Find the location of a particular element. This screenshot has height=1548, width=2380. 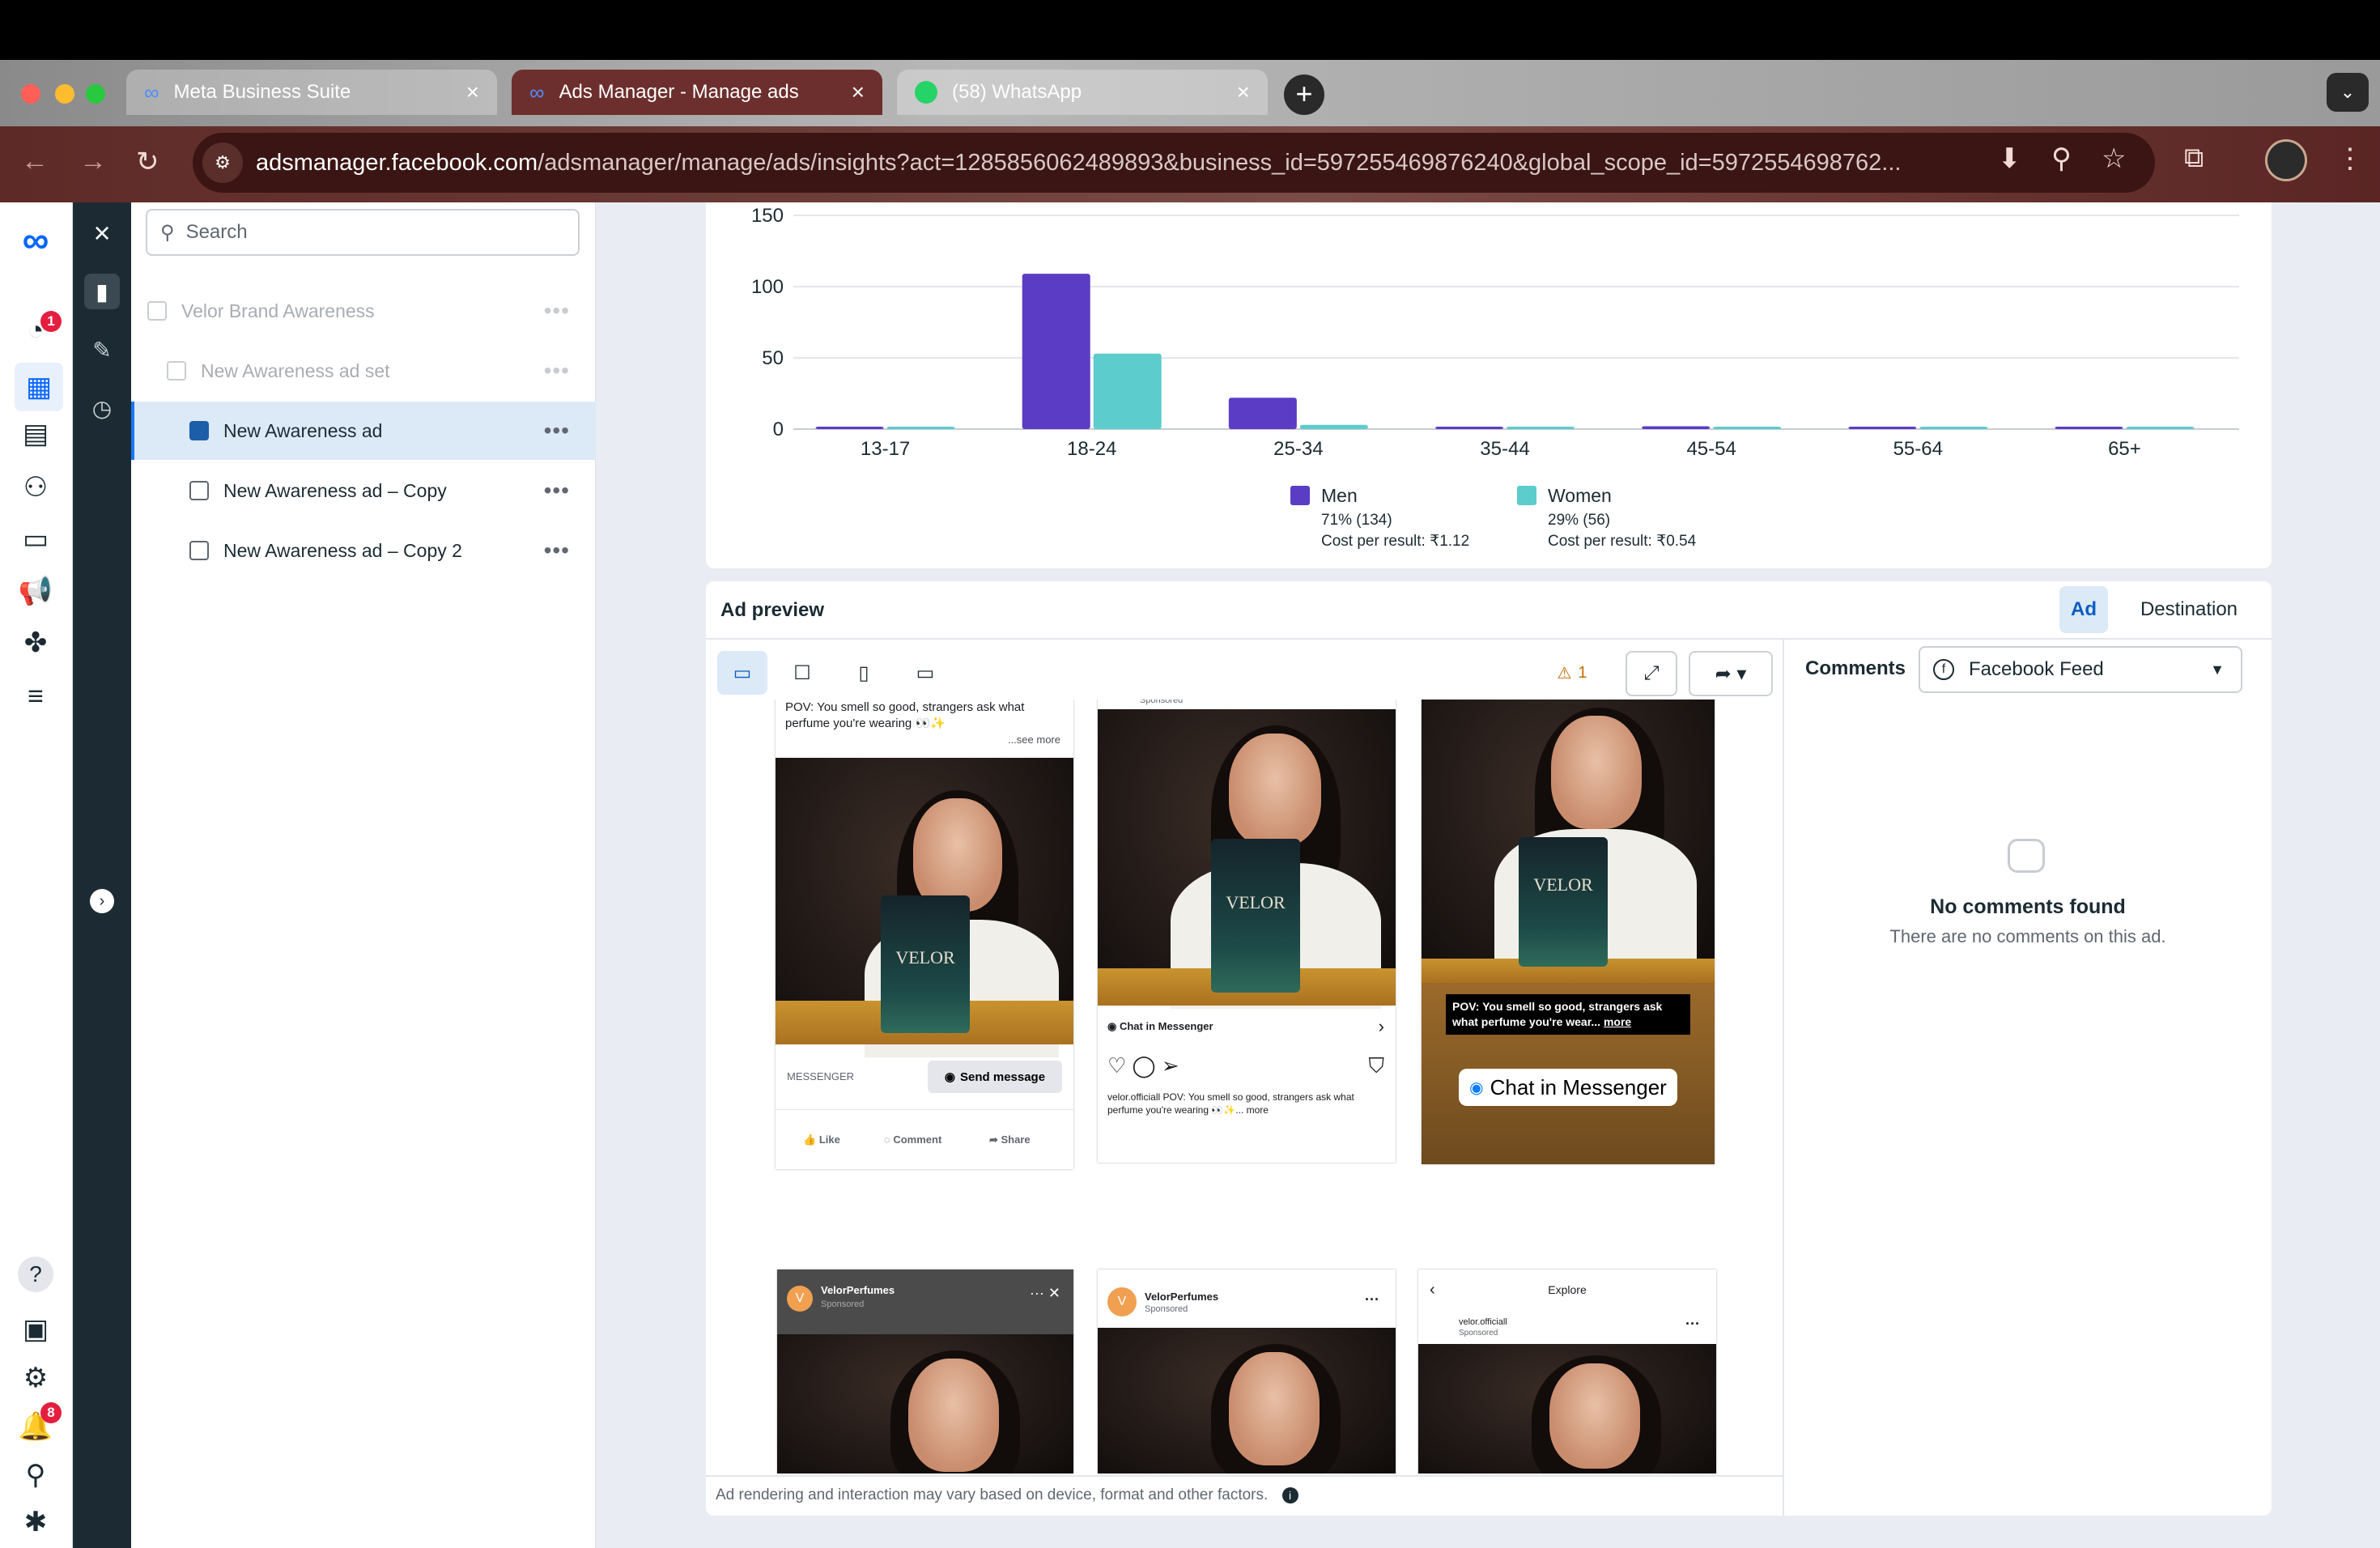

placement-select: f Facebook Feed ▼ is located at coordinates (2080, 669).